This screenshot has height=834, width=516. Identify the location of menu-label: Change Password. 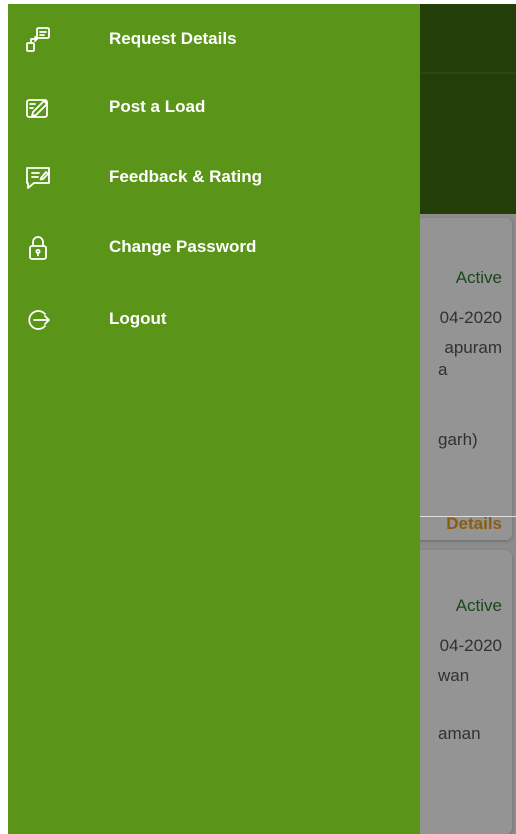
(183, 246).